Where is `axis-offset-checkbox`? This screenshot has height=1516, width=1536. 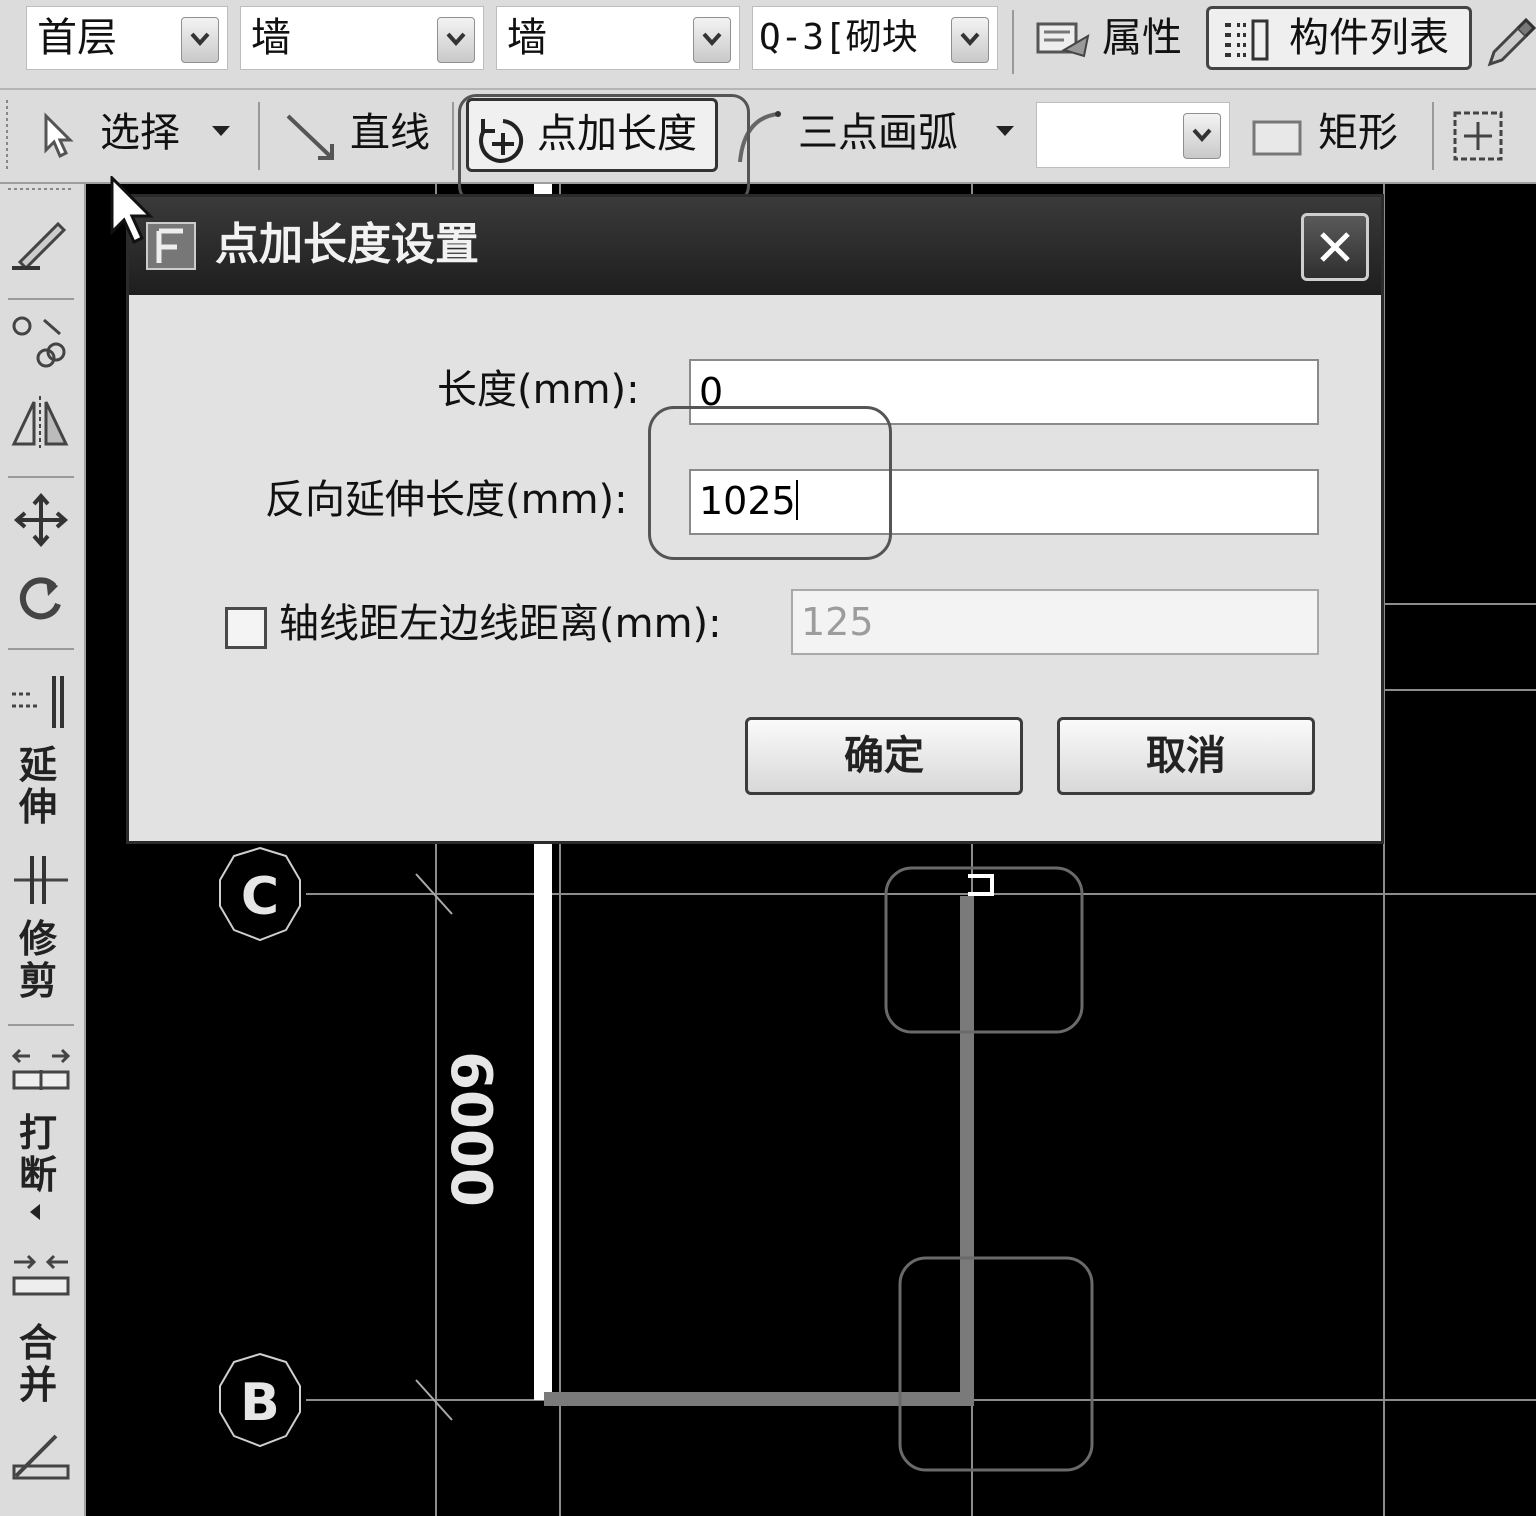 axis-offset-checkbox is located at coordinates (246, 628).